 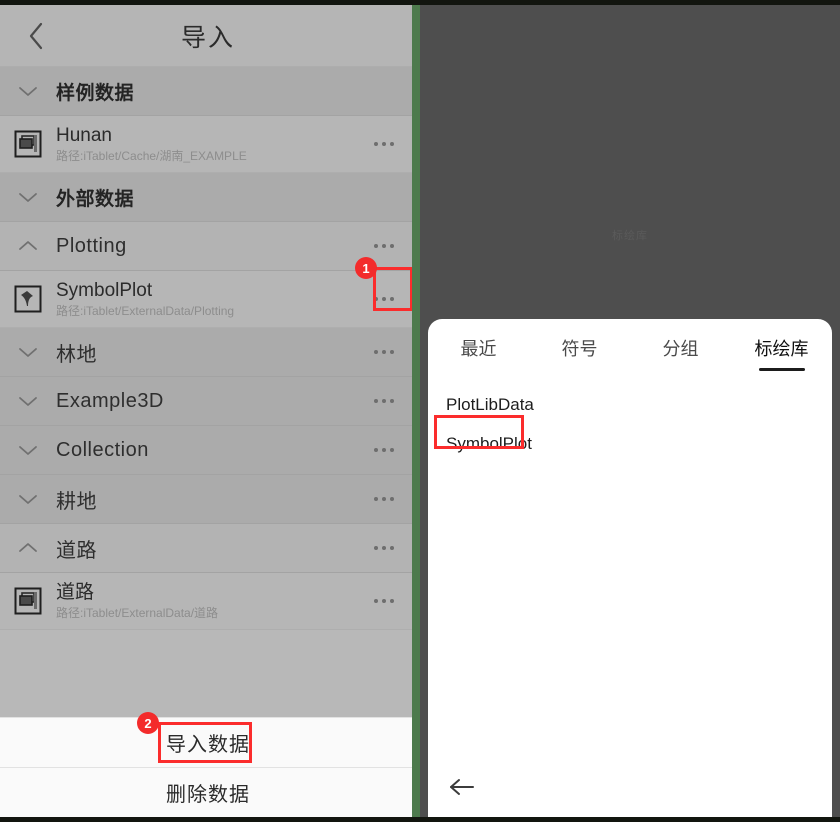 I want to click on folder-label: 林地, so click(x=76, y=354).